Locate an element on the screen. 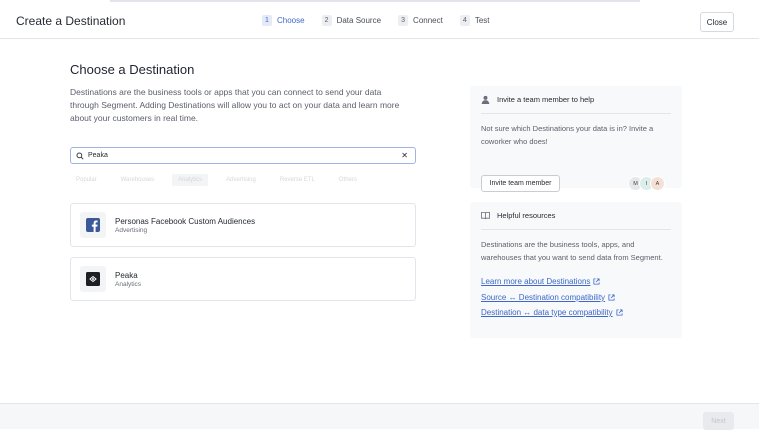 The height and width of the screenshot is (430, 759). avatar: A is located at coordinates (657, 183).